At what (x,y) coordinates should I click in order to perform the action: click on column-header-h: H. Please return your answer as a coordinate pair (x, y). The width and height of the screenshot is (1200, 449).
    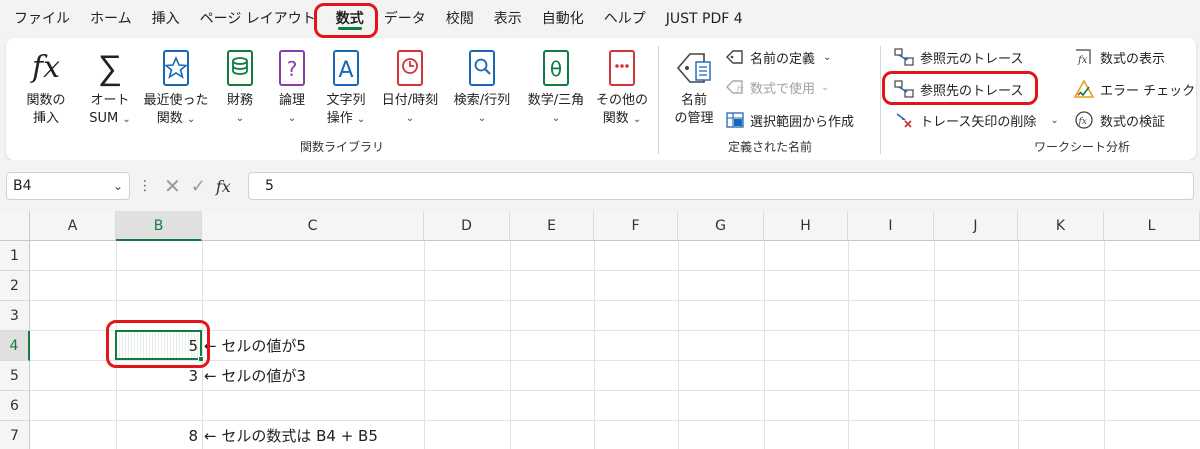
    Looking at the image, I should click on (806, 226).